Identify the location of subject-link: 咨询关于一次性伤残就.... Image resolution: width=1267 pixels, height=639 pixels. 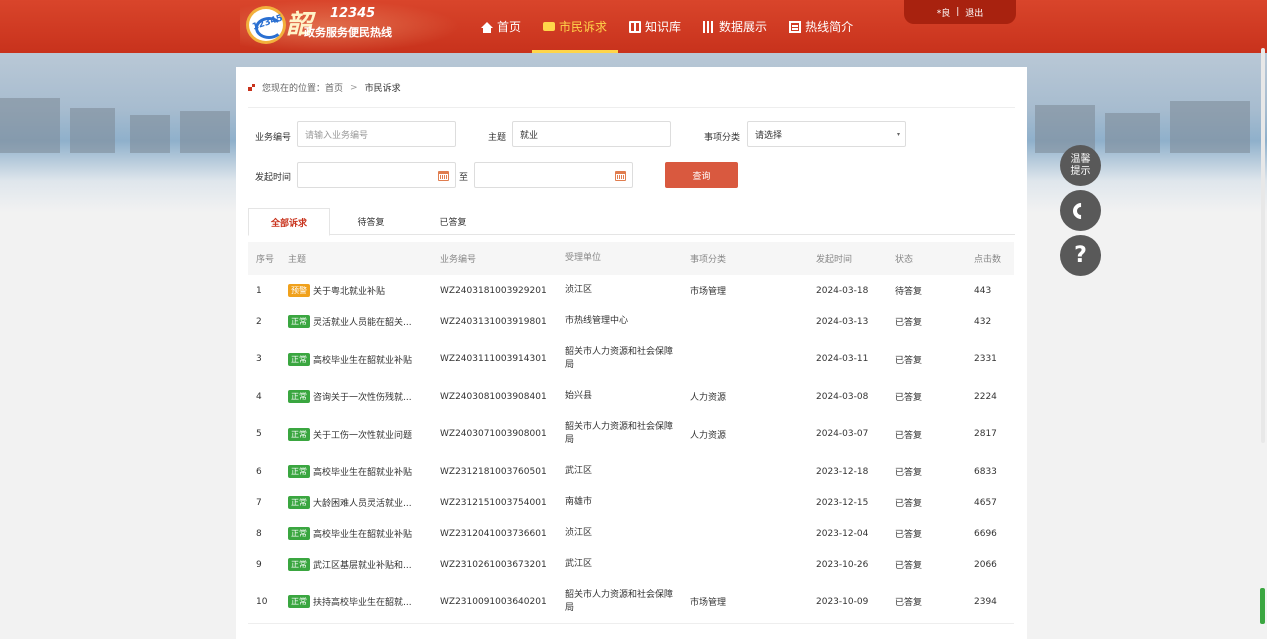
(362, 396).